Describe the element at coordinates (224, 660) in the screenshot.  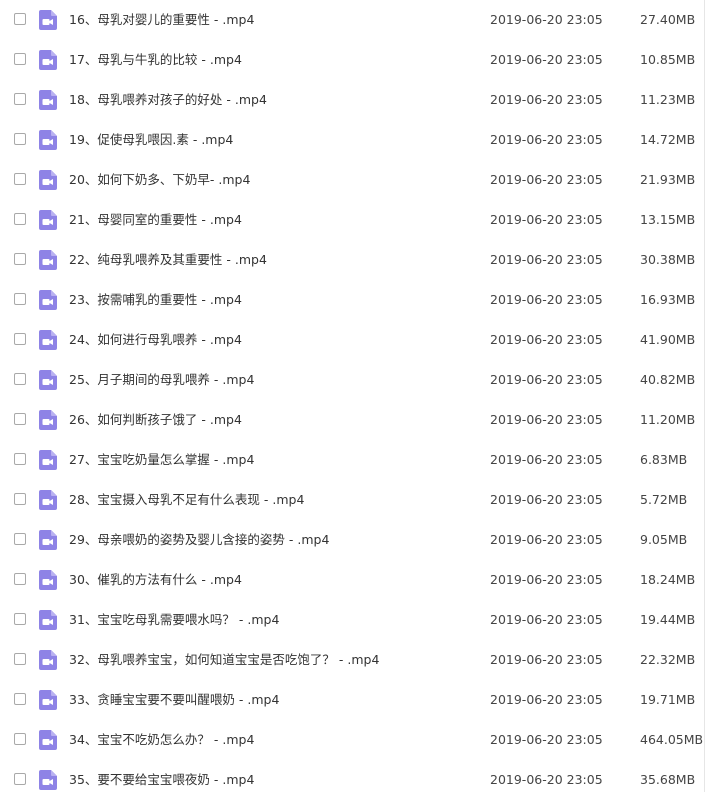
I see `file-name: 32、母乳喂养宝宝，如何知道宝宝是否吃饱了？ - .mp4` at that location.